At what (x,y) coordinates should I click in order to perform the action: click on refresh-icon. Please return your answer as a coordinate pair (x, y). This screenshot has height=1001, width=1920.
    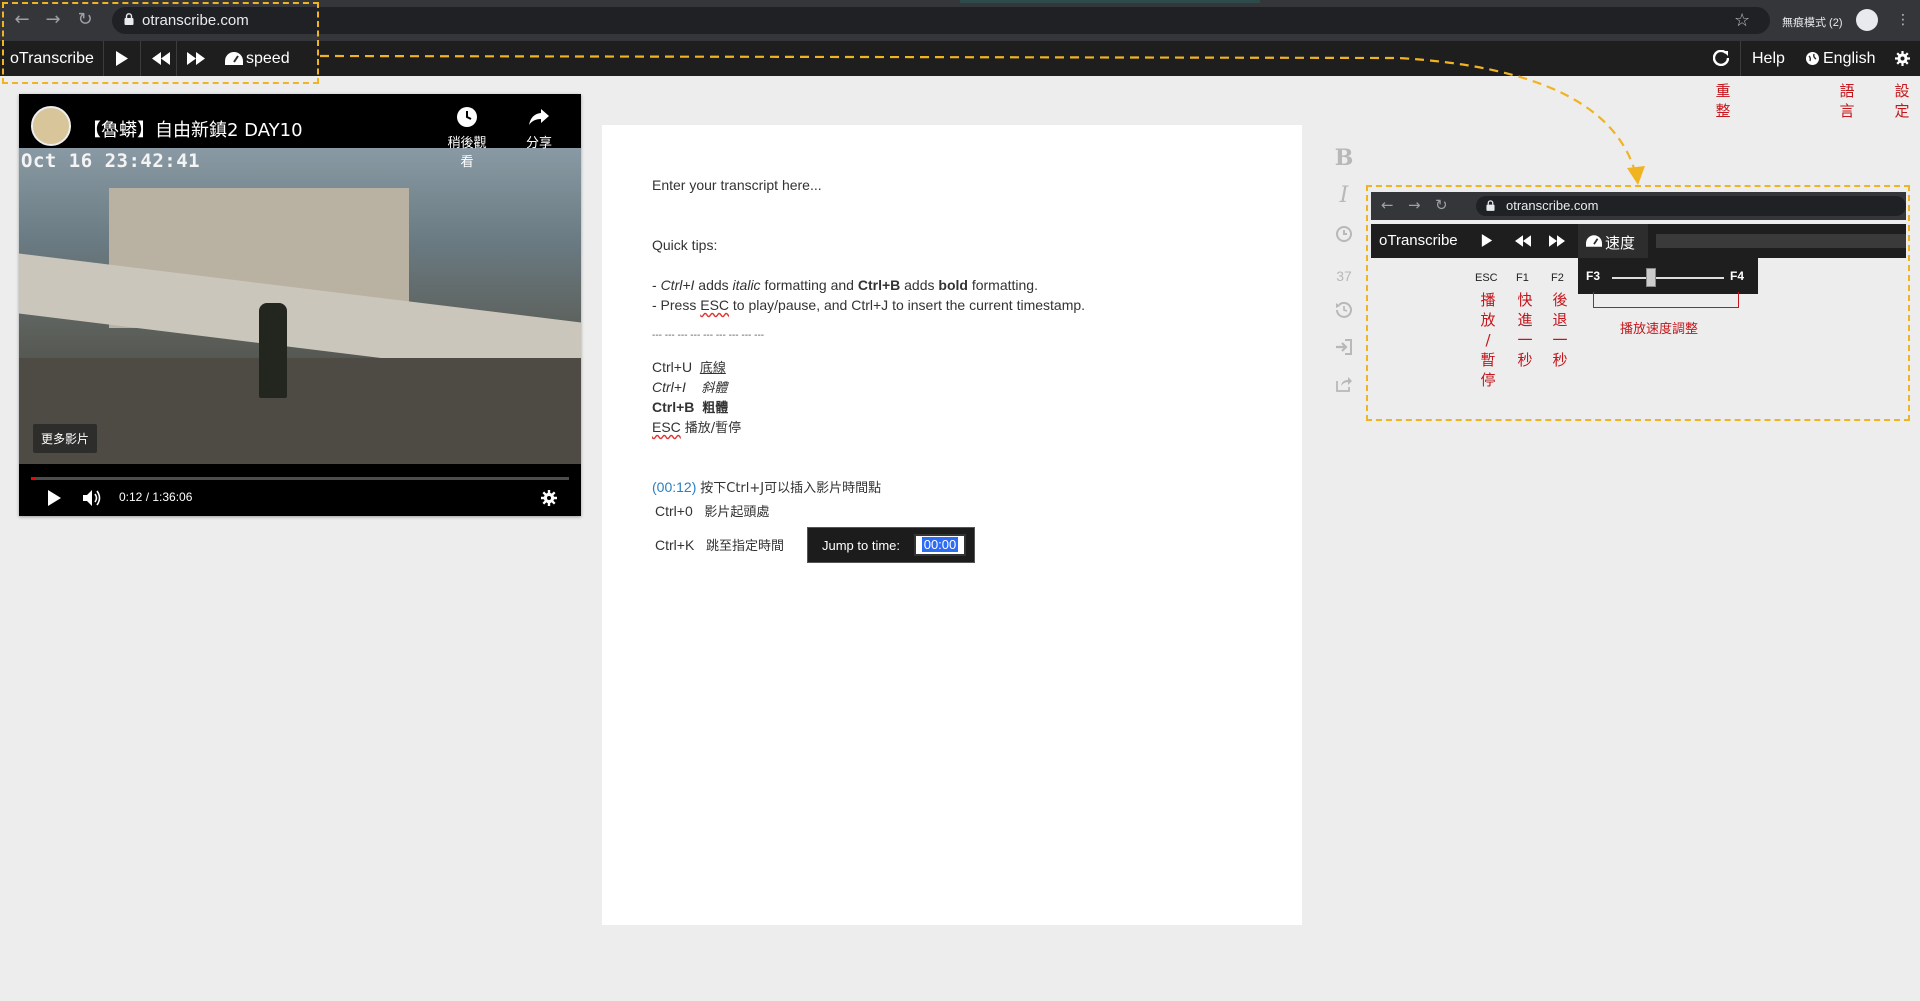
    Looking at the image, I should click on (1721, 58).